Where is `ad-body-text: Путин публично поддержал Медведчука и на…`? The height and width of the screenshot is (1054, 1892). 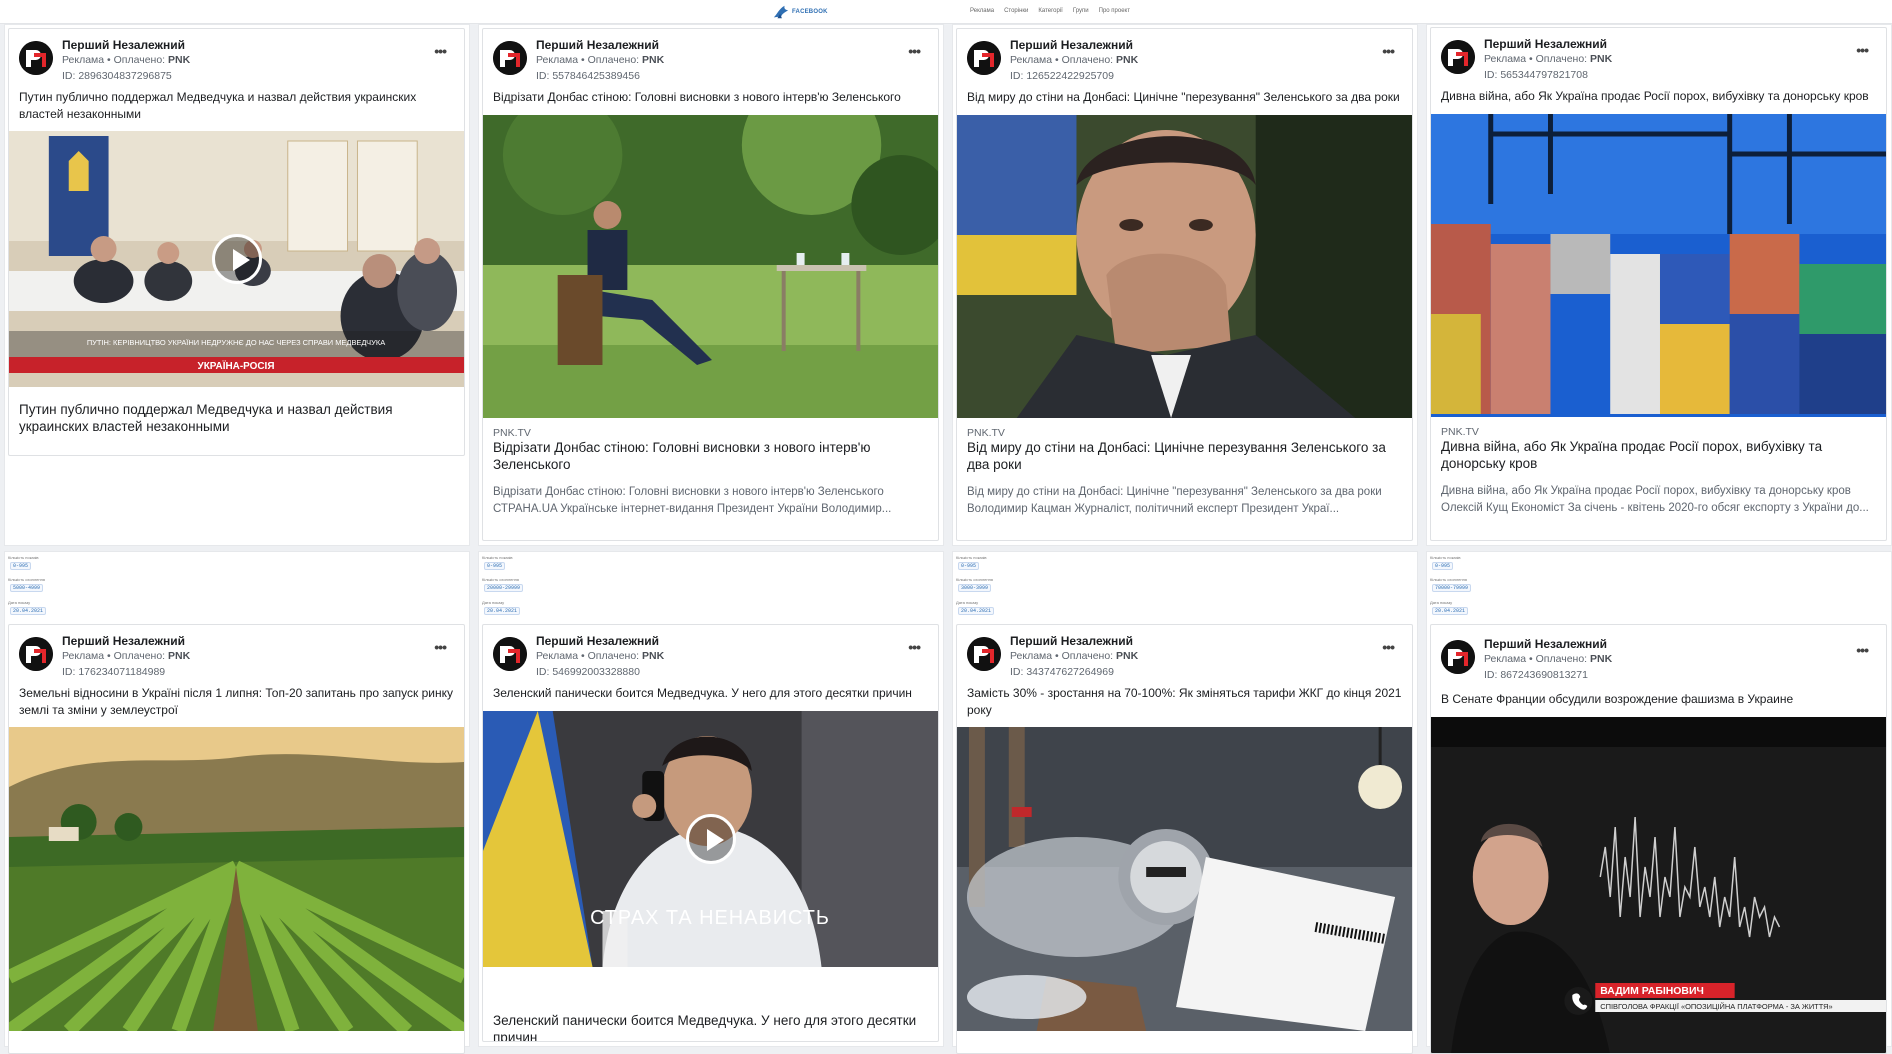
ad-body-text: Путин публично поддержал Медведчука и на… is located at coordinates (218, 105).